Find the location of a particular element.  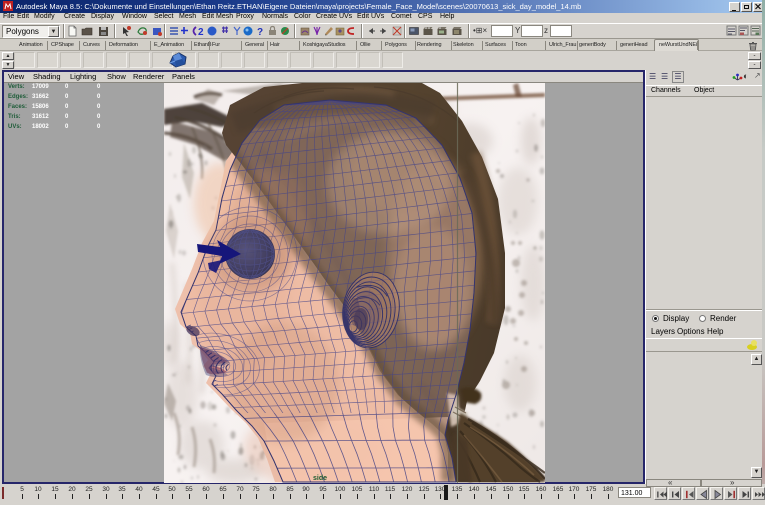

svg-text: side is located at coordinates (320, 478).